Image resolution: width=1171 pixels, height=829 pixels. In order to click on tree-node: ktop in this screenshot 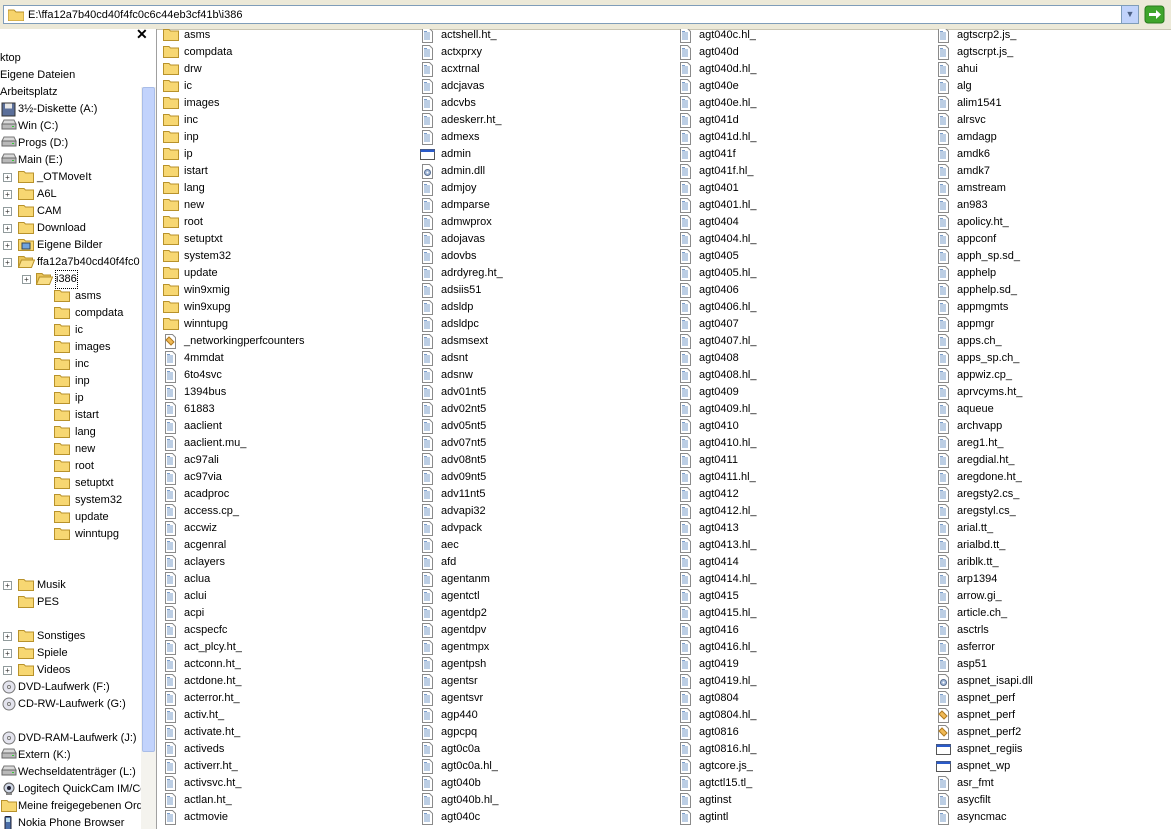, I will do `click(70, 58)`.